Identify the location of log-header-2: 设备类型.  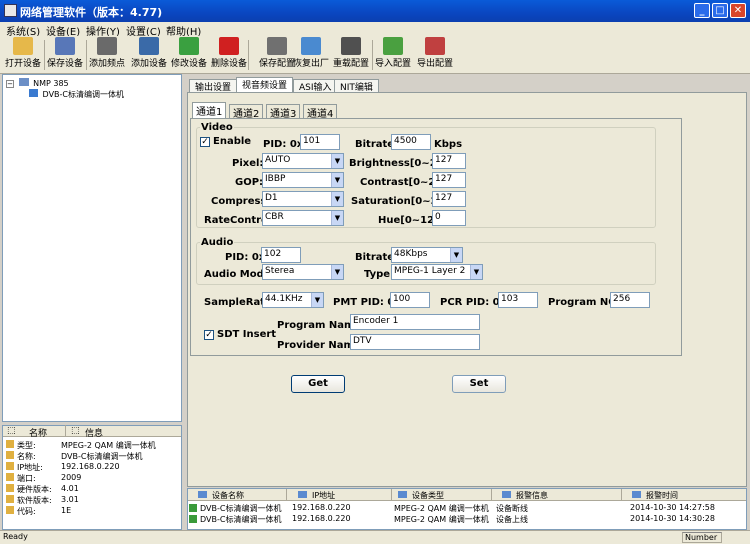
(428, 495).